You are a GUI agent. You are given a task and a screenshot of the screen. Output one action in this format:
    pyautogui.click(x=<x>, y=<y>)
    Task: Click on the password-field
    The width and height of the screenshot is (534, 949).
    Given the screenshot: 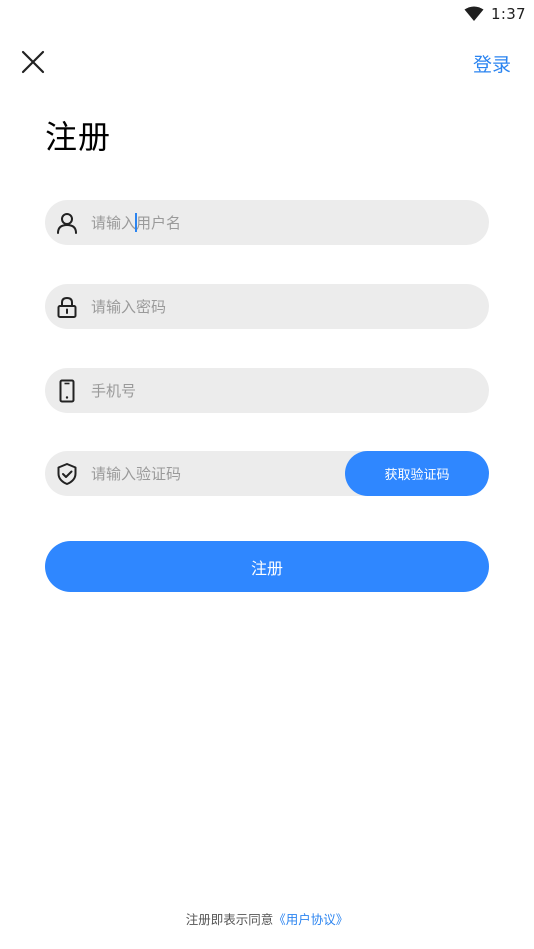 What is the action you would take?
    pyautogui.click(x=267, y=306)
    